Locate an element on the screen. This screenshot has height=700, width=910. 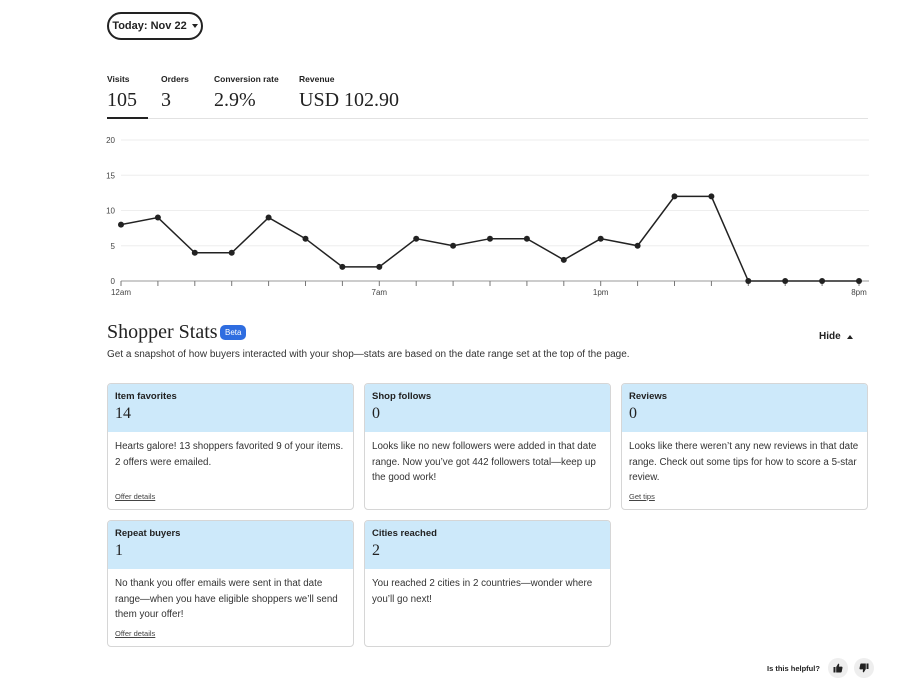
thumbs-down-button is located at coordinates (863, 668).